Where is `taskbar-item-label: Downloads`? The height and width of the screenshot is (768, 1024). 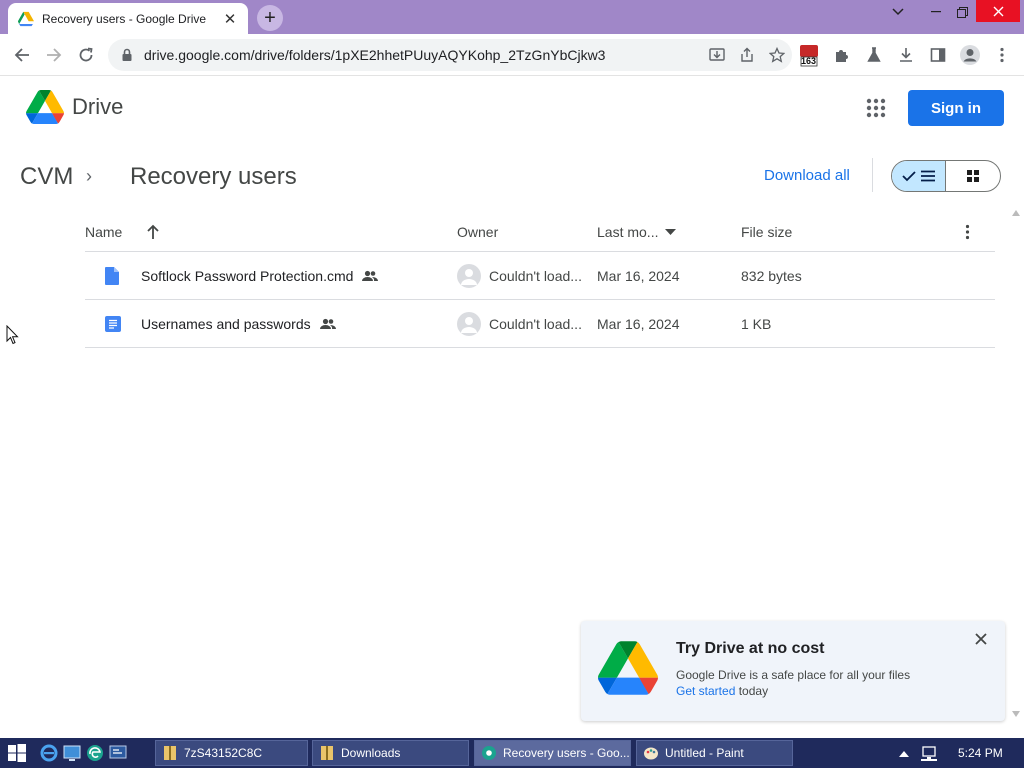
taskbar-item-label: Downloads is located at coordinates (371, 753).